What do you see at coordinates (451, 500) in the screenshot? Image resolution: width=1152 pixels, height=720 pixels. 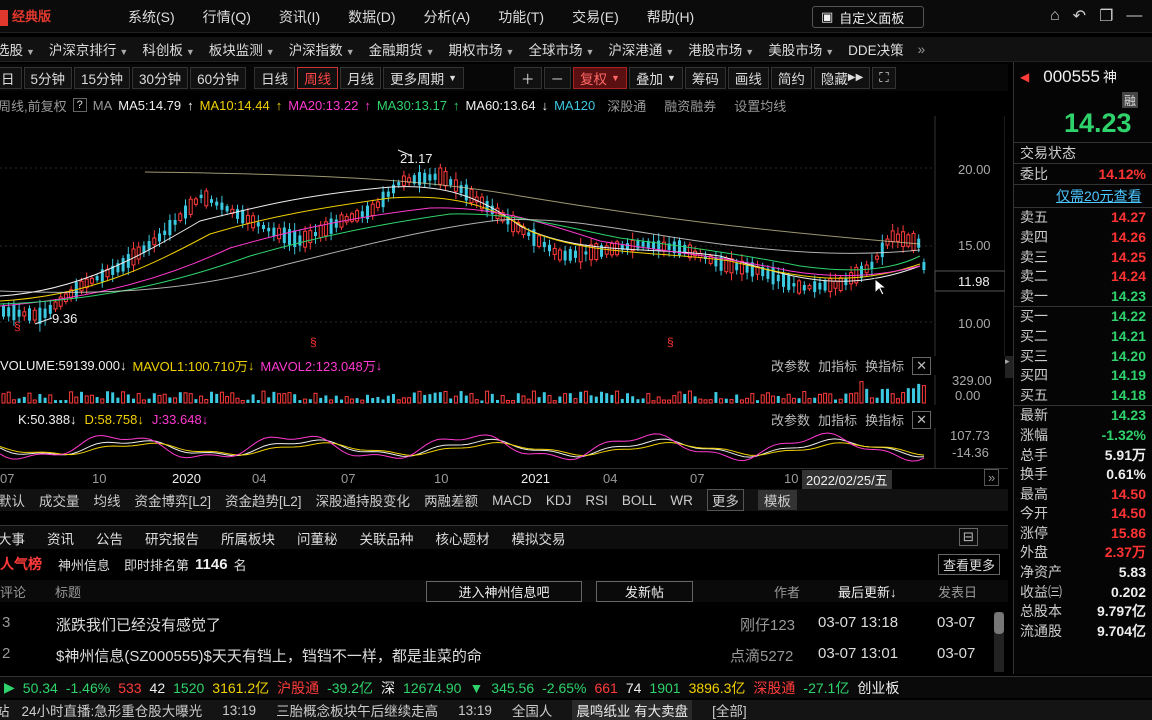 I see `ind-tab-margin: 两融差额` at bounding box center [451, 500].